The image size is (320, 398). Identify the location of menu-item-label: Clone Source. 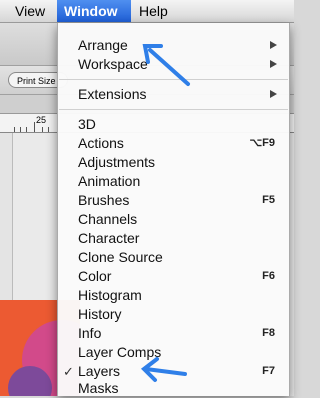
(120, 257).